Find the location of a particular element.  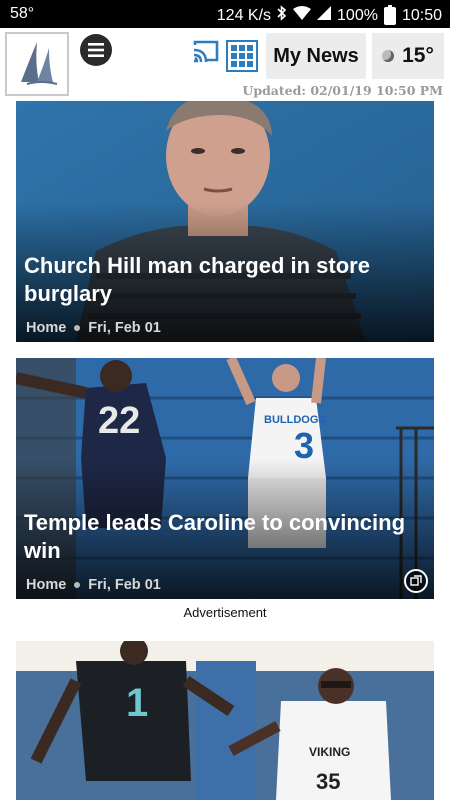

status-bar: 58° 124 K/s 100% 10:50 is located at coordinates (225, 14).